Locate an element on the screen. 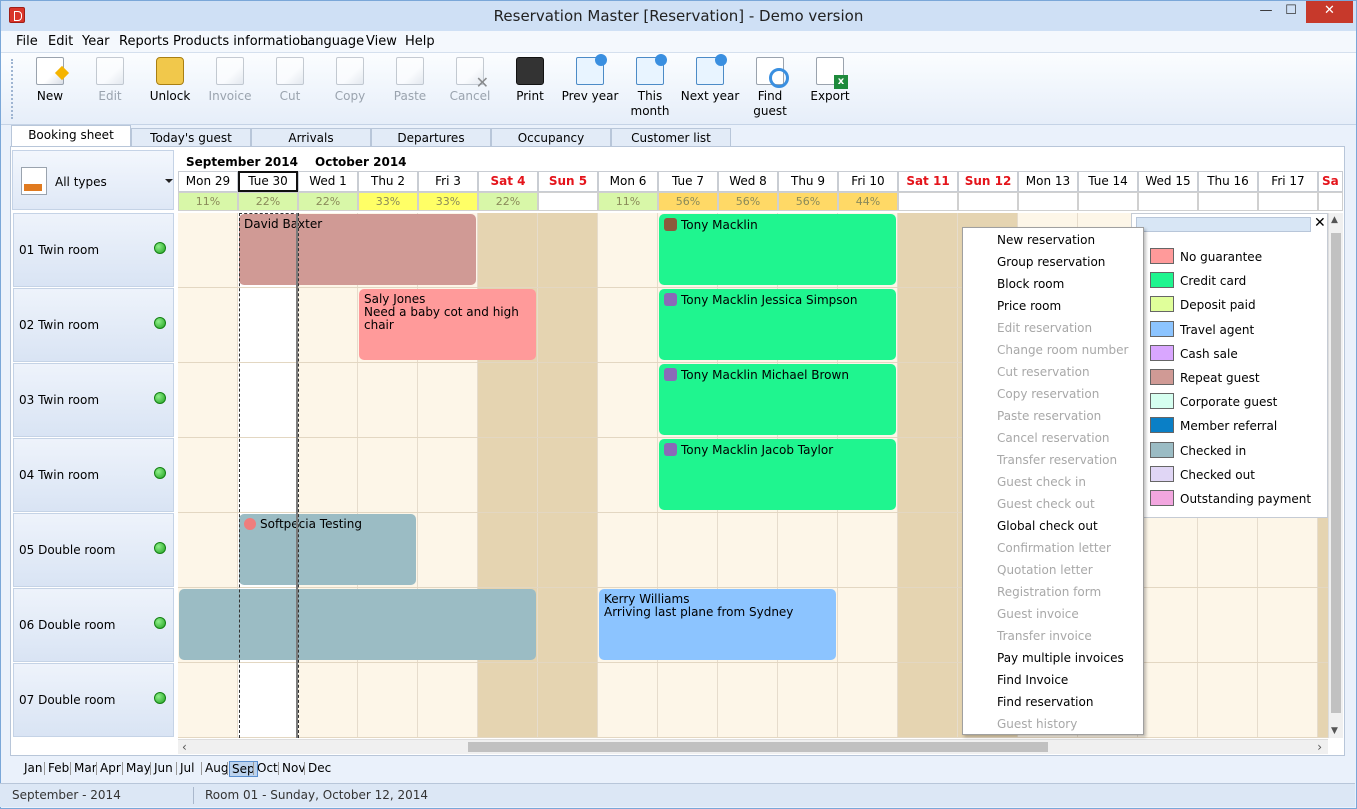  day-header: Tue 7 is located at coordinates (688, 181).